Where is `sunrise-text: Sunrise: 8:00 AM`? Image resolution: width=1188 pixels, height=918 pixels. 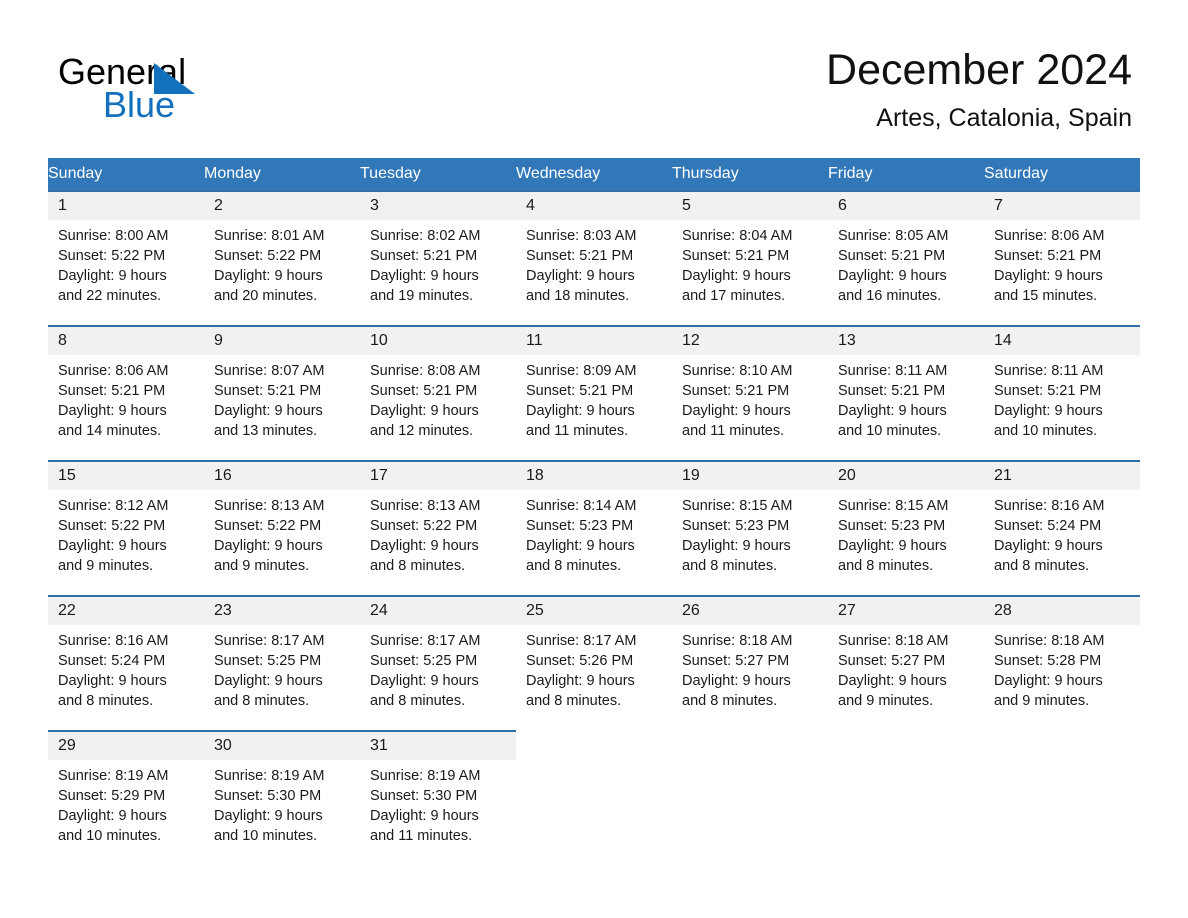 sunrise-text: Sunrise: 8:00 AM is located at coordinates (113, 236).